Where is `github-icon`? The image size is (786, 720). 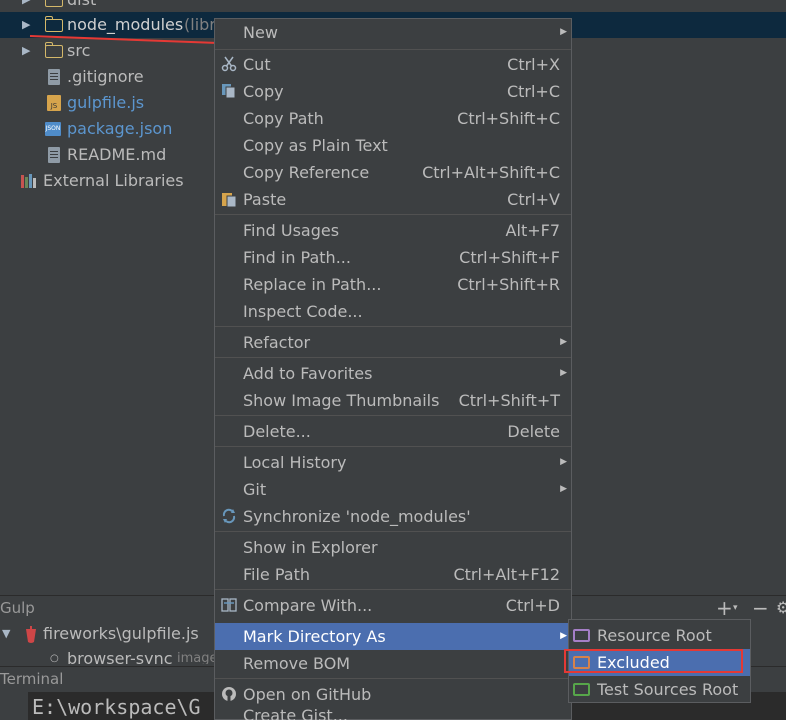 github-icon is located at coordinates (229, 694).